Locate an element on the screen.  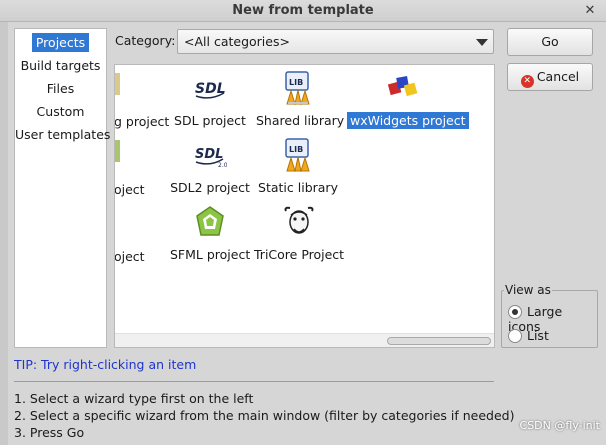
tip-text: TIP: Try right-clicking an item is located at coordinates (105, 364).